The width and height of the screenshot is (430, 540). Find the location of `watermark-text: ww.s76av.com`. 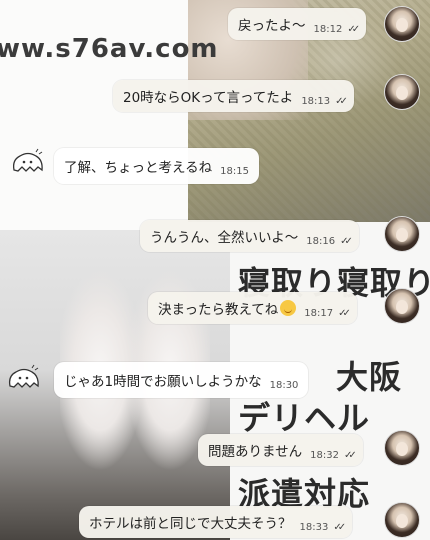

watermark-text: ww.s76av.com is located at coordinates (109, 49).